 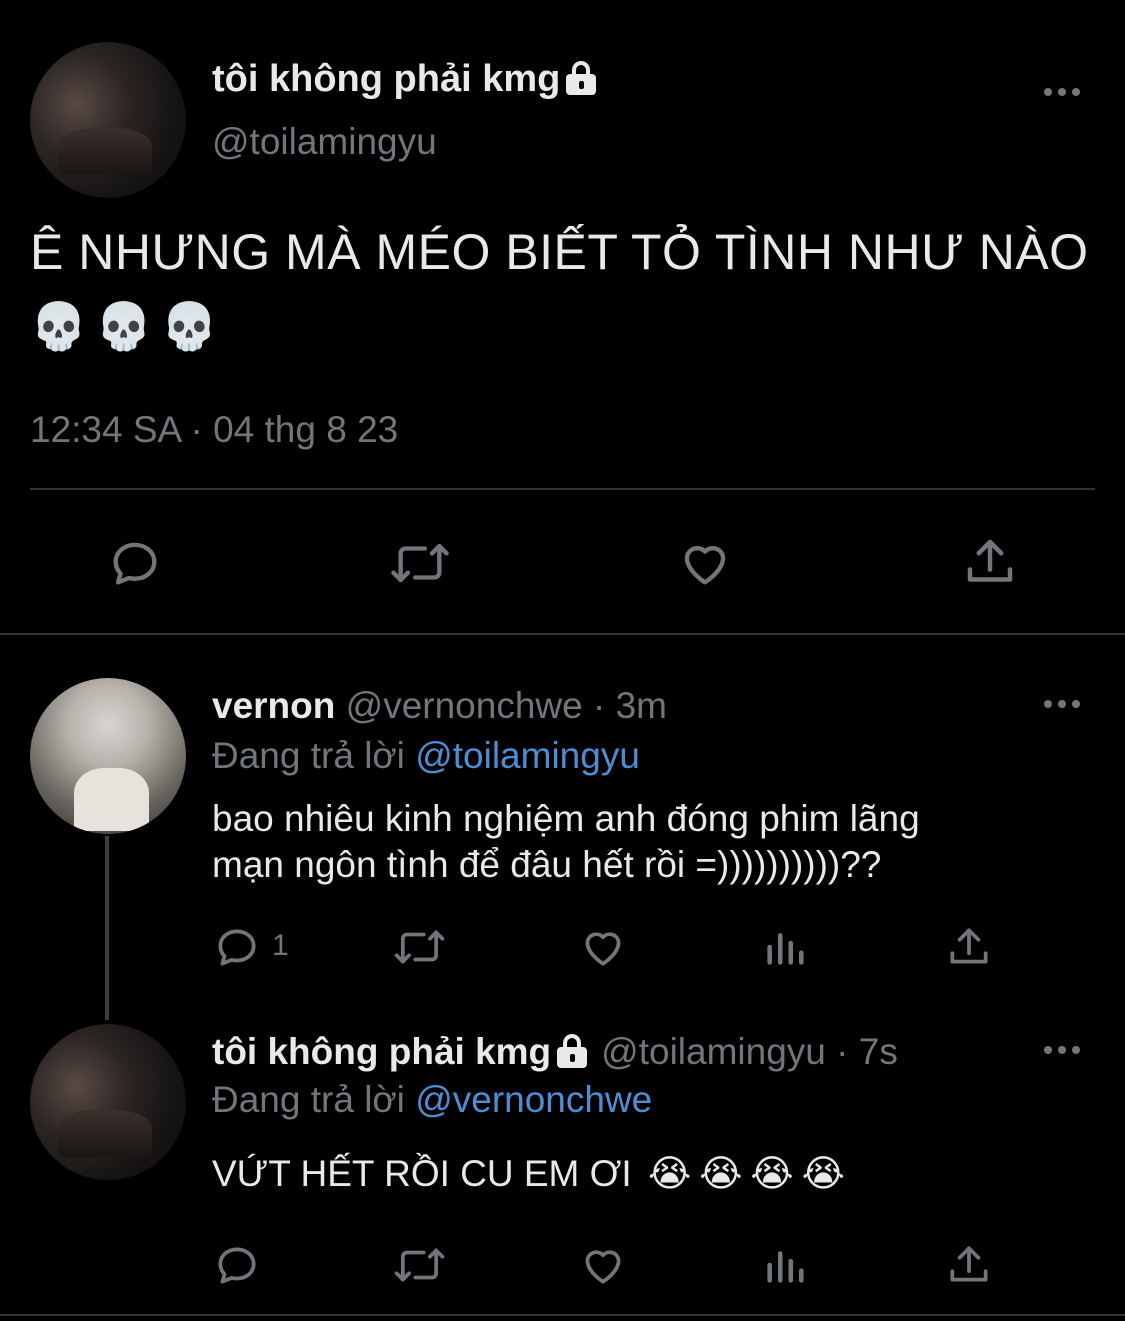 What do you see at coordinates (108, 756) in the screenshot?
I see `vernon-avatar` at bounding box center [108, 756].